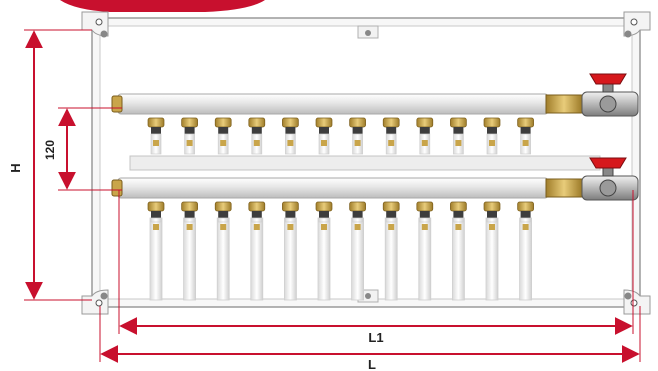 Image resolution: width=658 pixels, height=371 pixels. What do you see at coordinates (372, 364) in the screenshot?
I see `l-dimension-label: L` at bounding box center [372, 364].